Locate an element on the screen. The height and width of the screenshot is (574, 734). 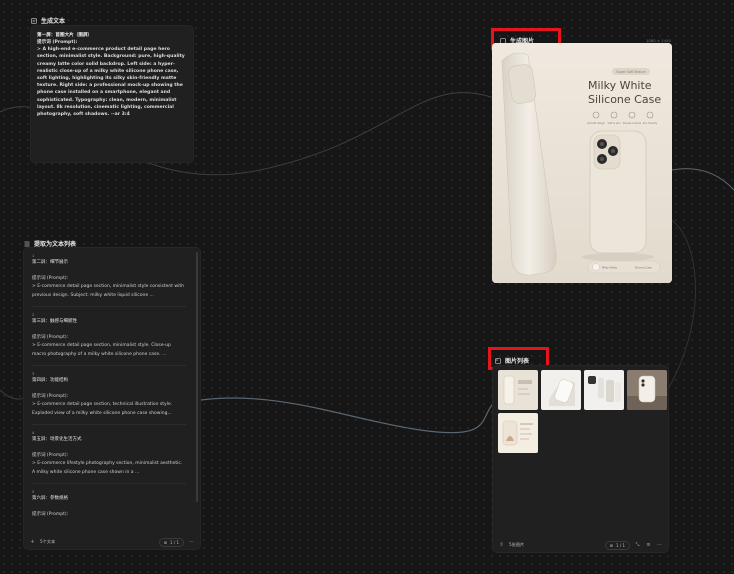
gallery-footer: ⇧ 5张图片 ⊞ 1 / 1 ⤡ ≡ ⋯ is located at coordinates (580, 545).